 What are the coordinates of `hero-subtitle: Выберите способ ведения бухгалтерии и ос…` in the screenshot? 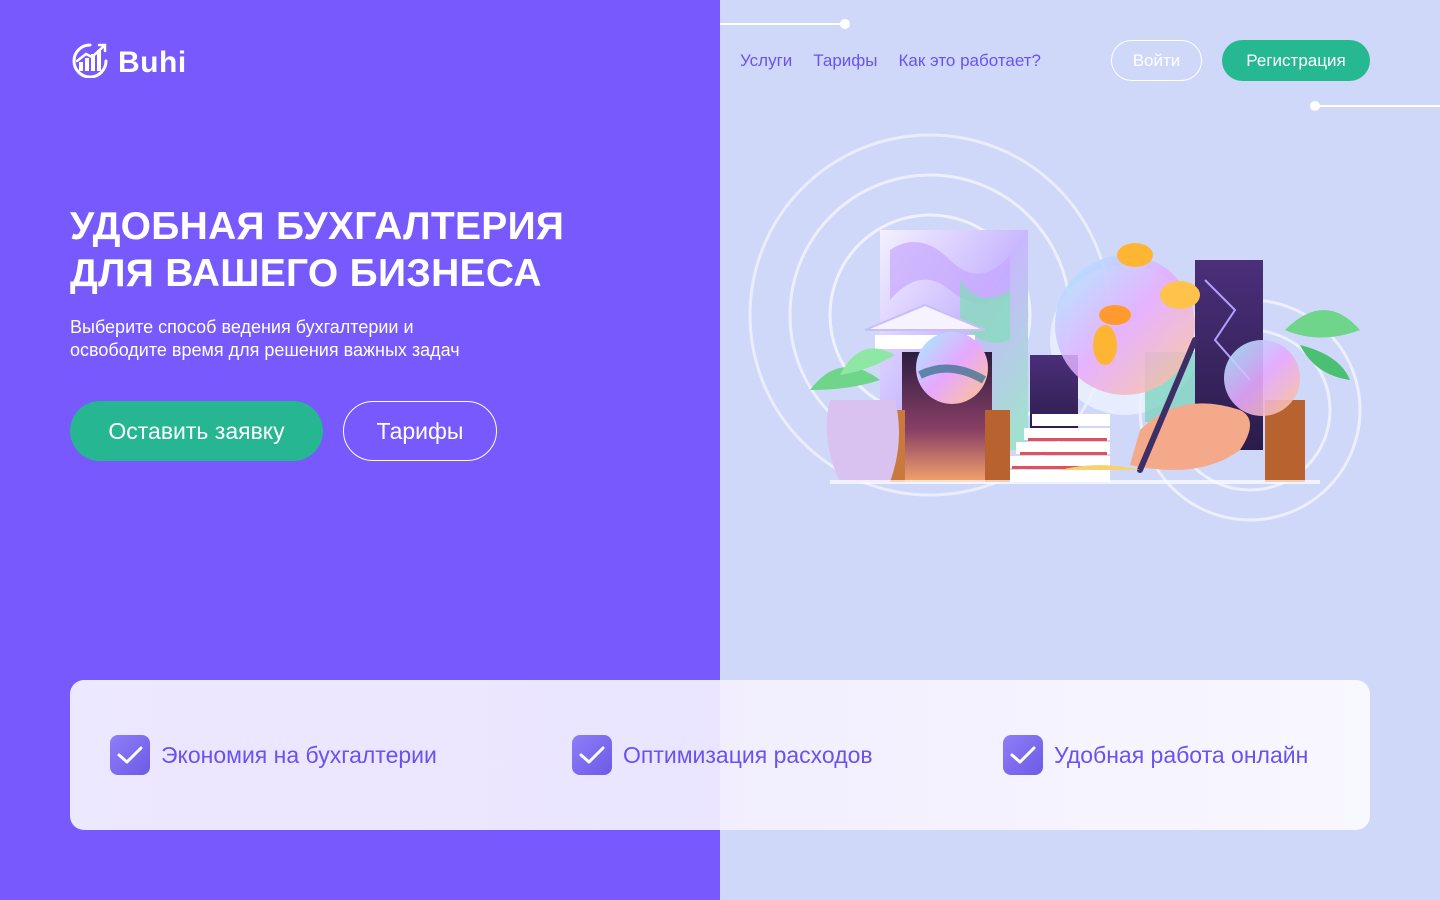 It's located at (330, 339).